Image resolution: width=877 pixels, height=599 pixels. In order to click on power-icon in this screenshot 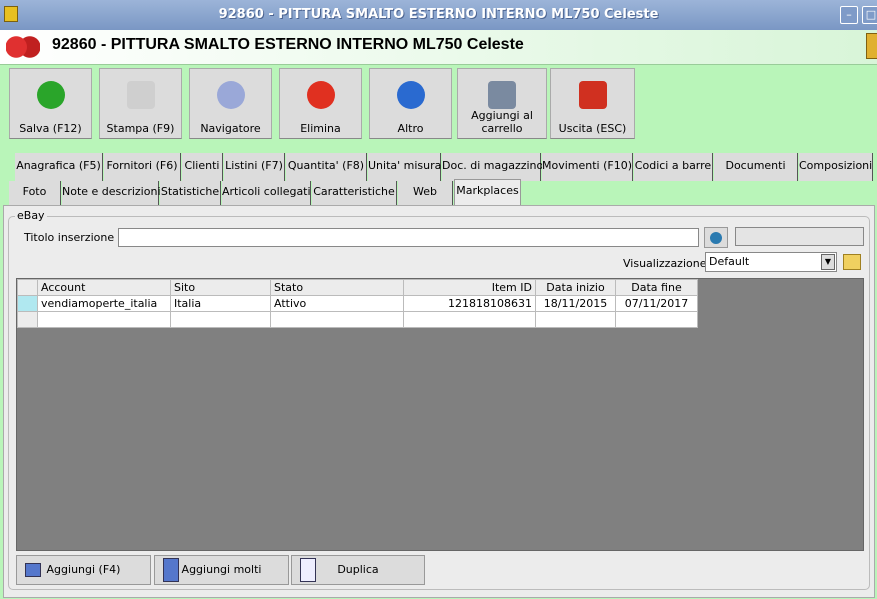, I will do `click(592, 95)`.